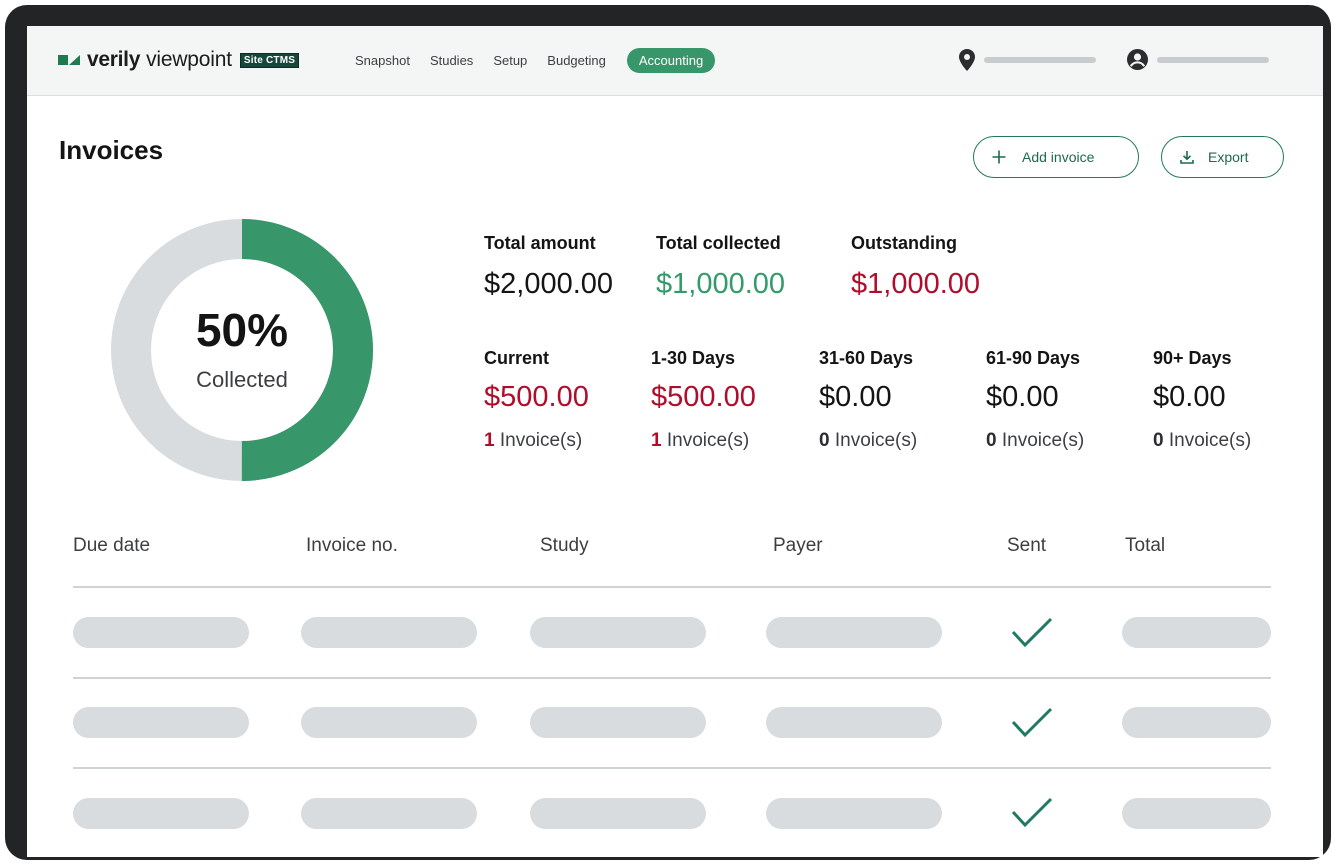 The width and height of the screenshot is (1336, 865). Describe the element at coordinates (352, 546) in the screenshot. I see `column-header-invoice-no: Invoice no.` at that location.